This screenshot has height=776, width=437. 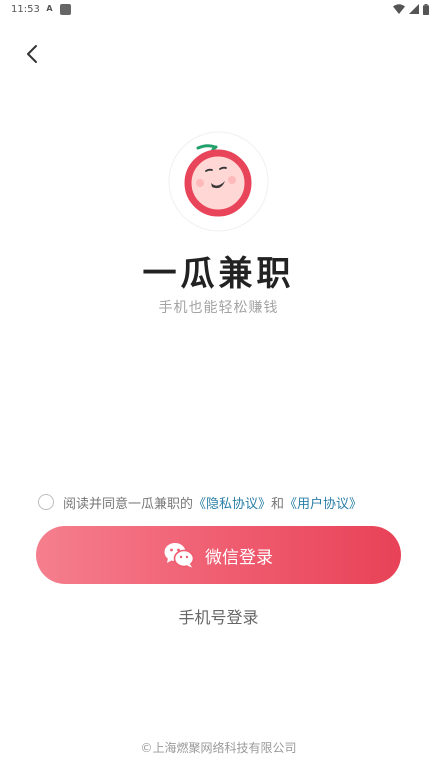 What do you see at coordinates (218, 308) in the screenshot?
I see `app-slogan: 手机也能轻松赚钱` at bounding box center [218, 308].